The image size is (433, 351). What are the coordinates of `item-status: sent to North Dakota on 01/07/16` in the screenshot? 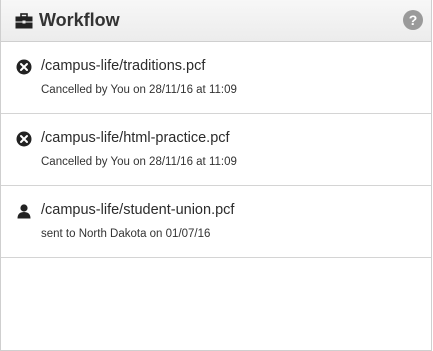 It's located at (126, 234).